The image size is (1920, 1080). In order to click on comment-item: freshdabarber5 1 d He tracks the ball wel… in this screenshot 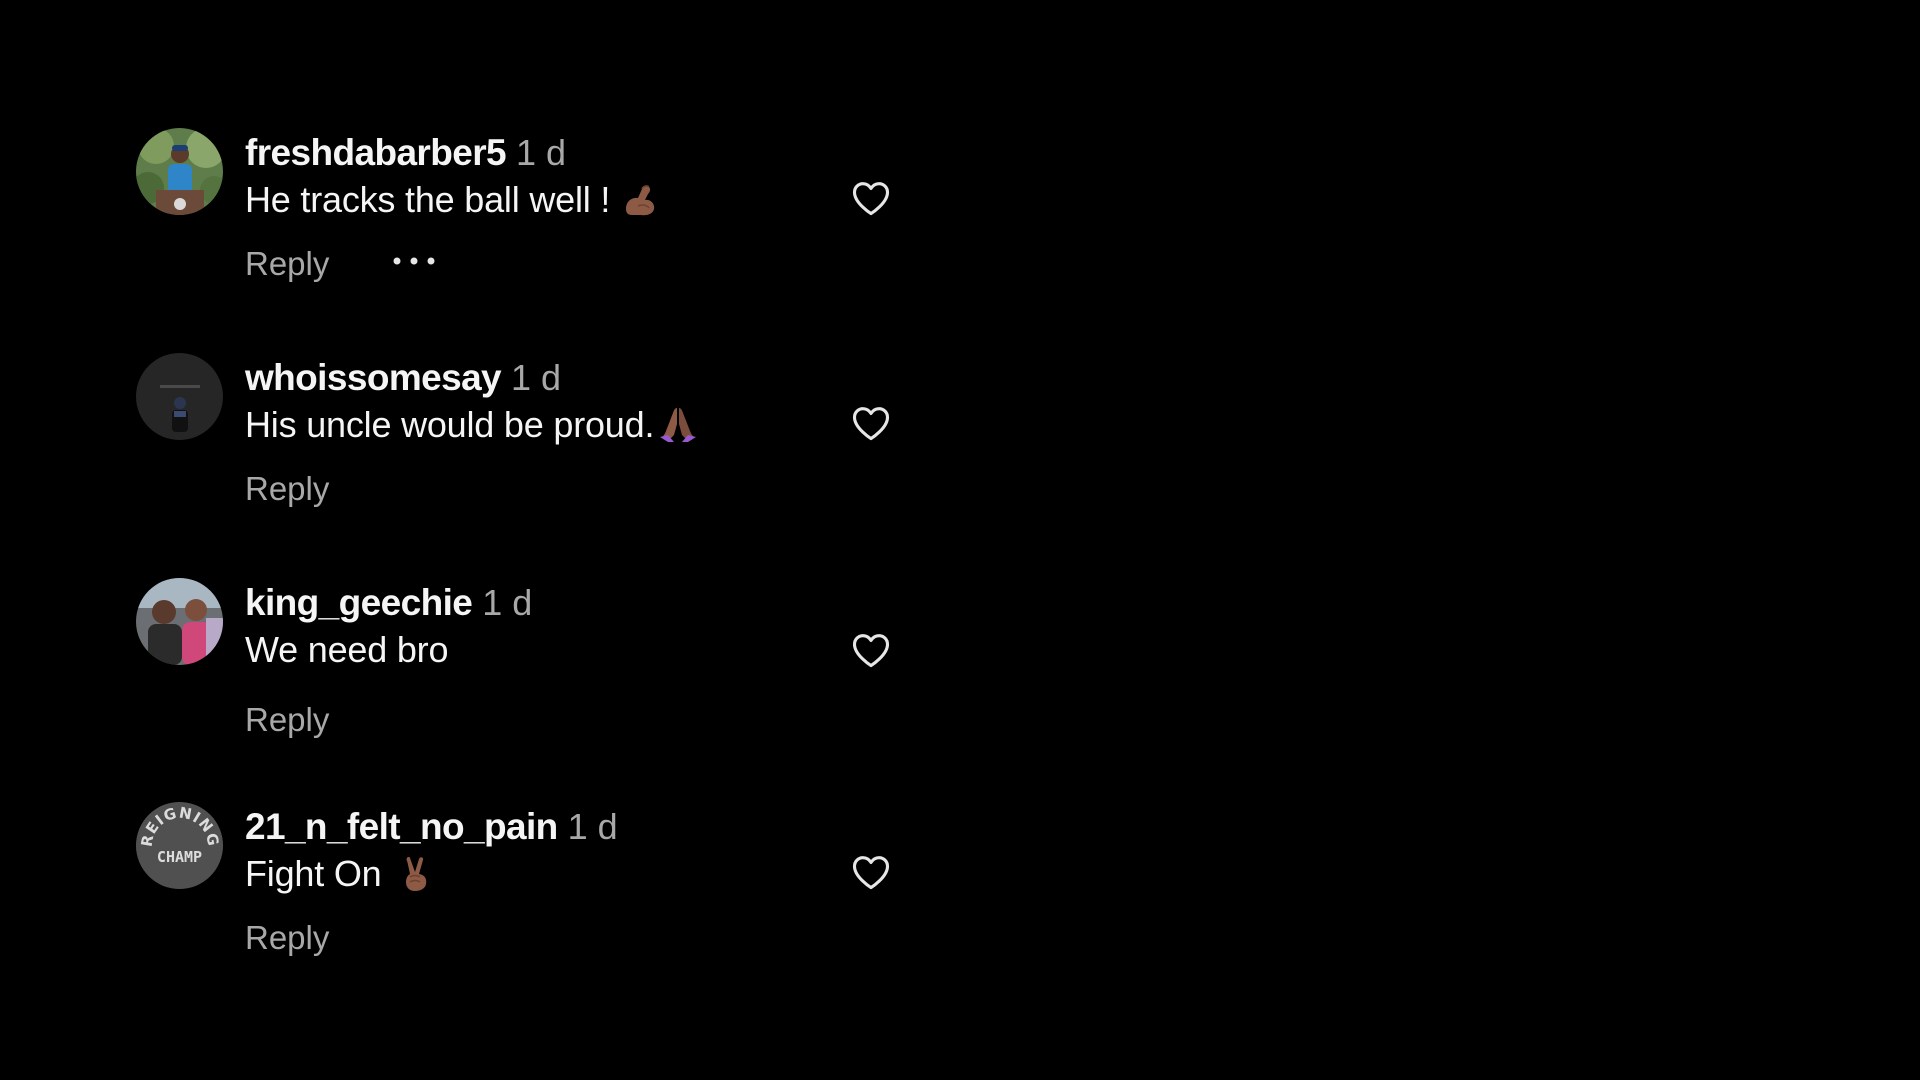, I will do `click(516, 228)`.